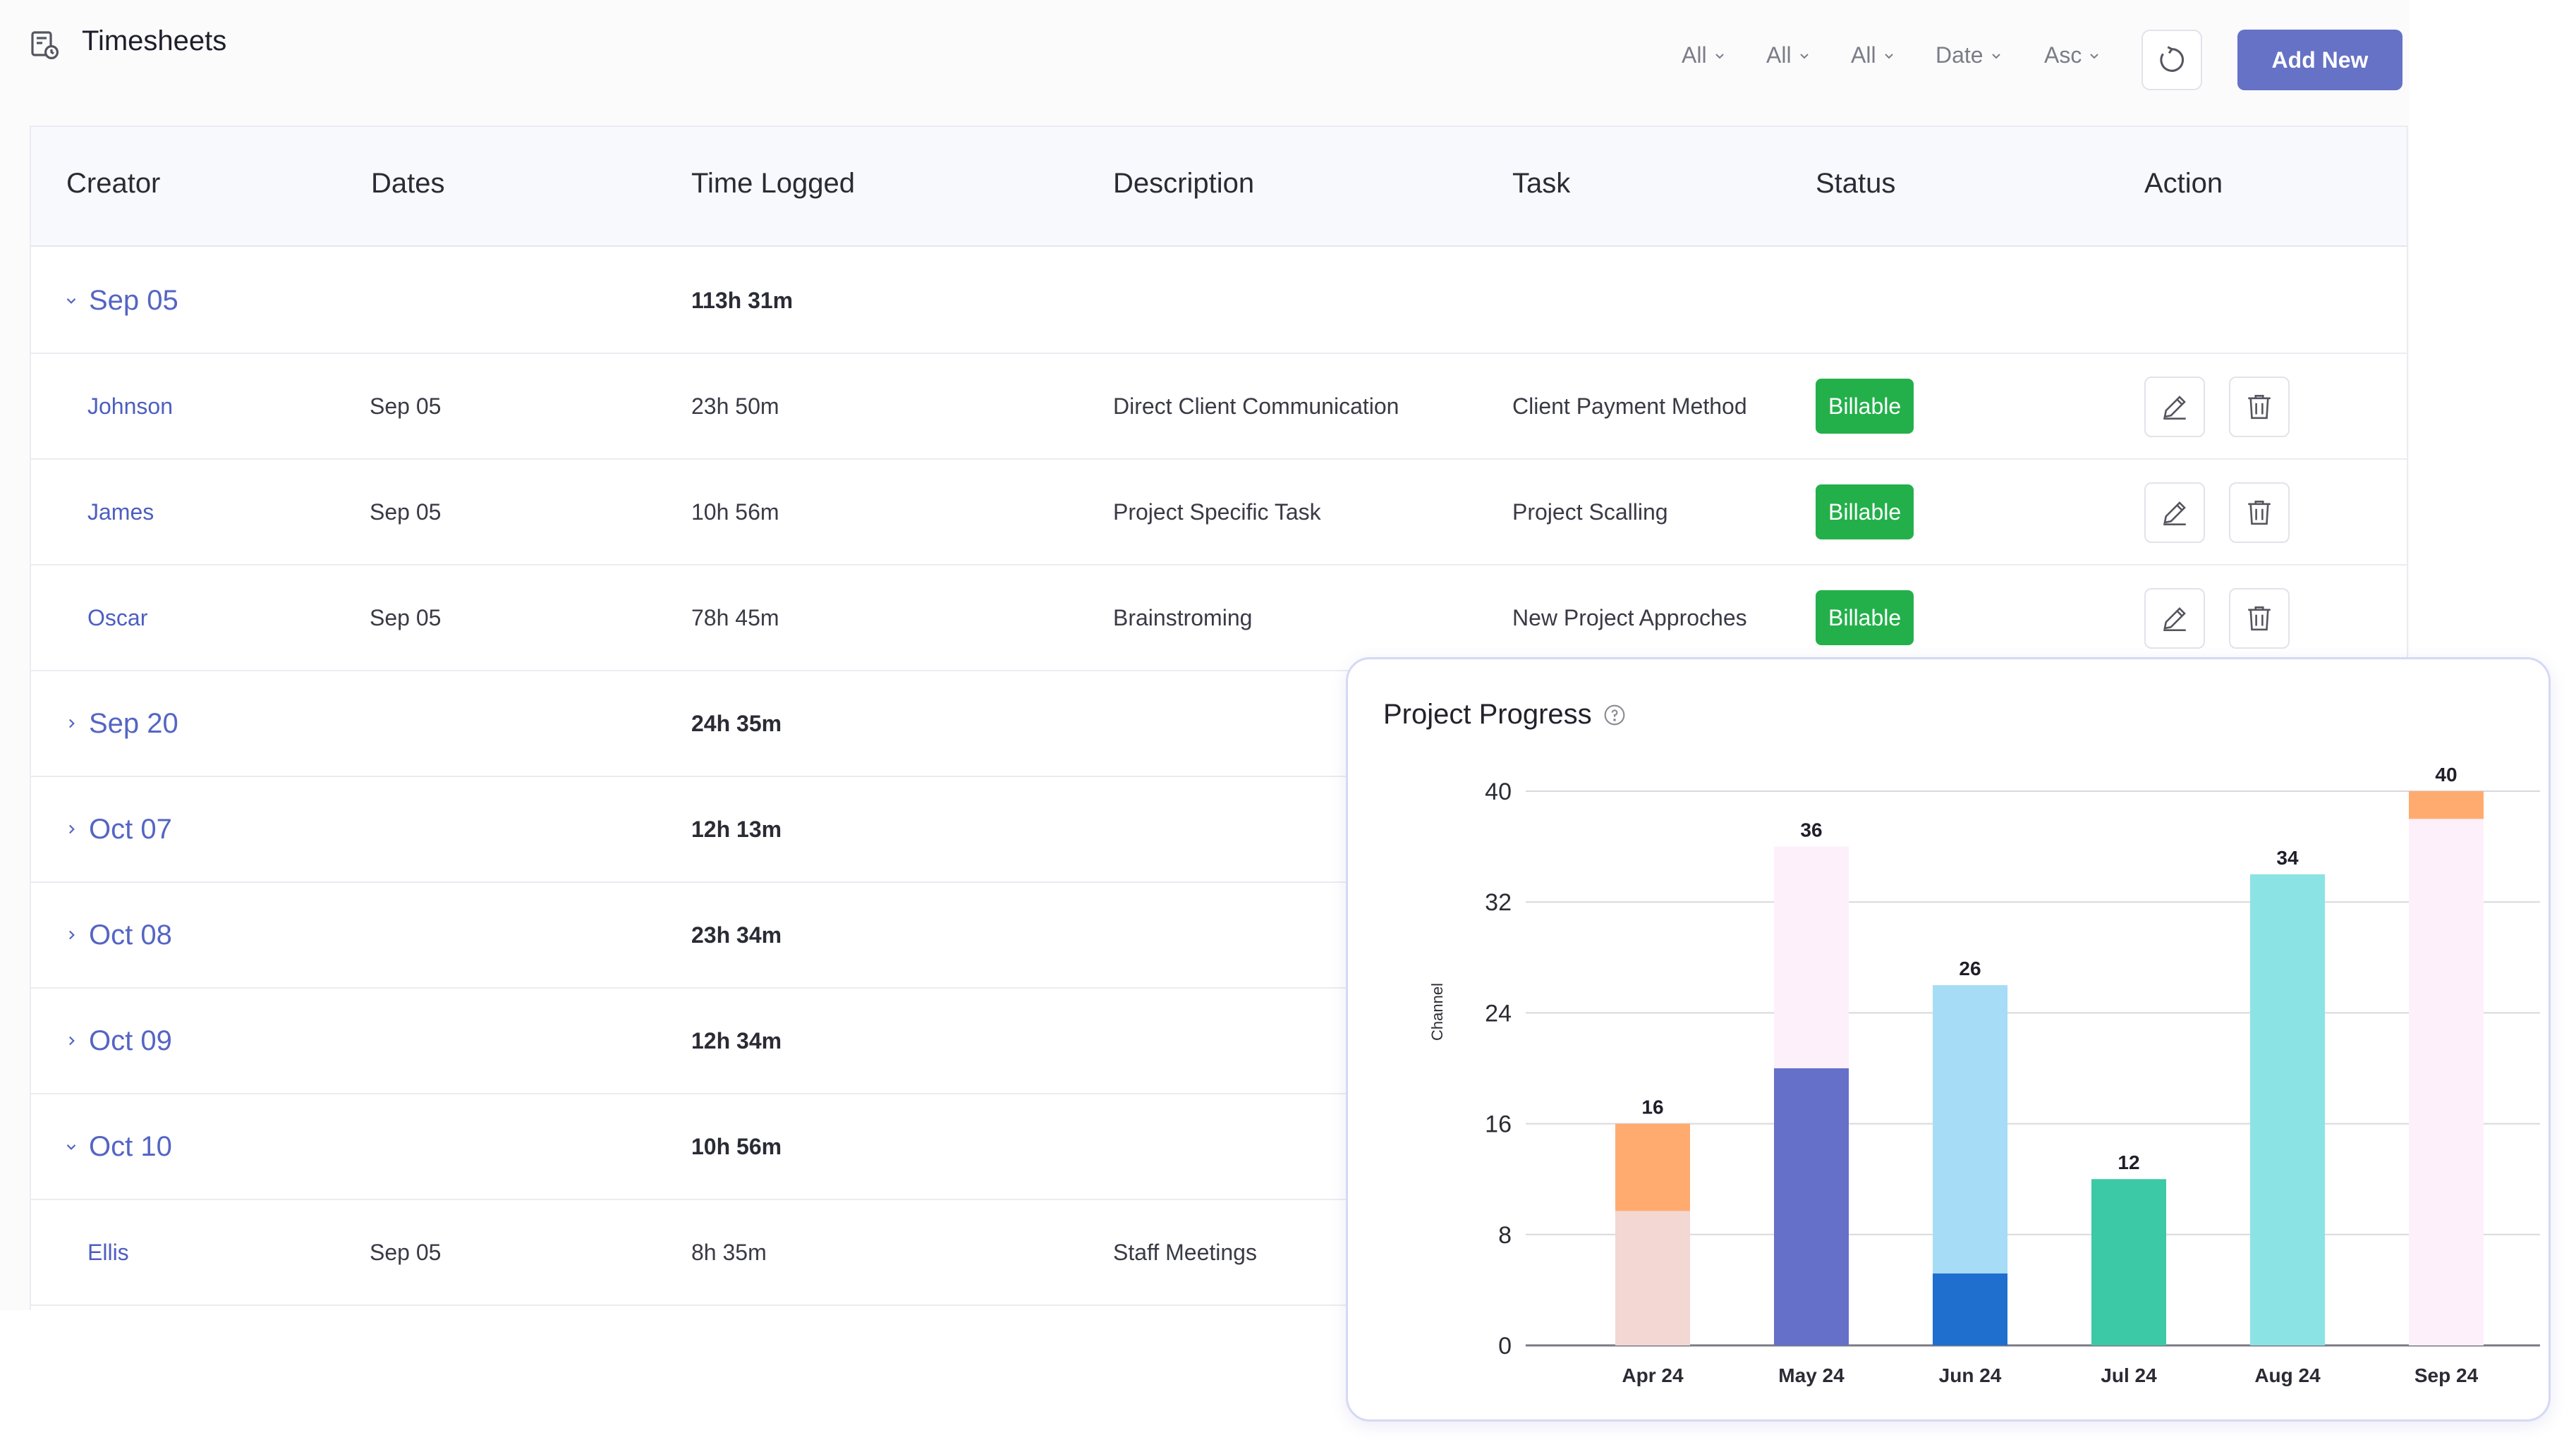 The image size is (2576, 1454). I want to click on column-header-status: Status, so click(1856, 184).